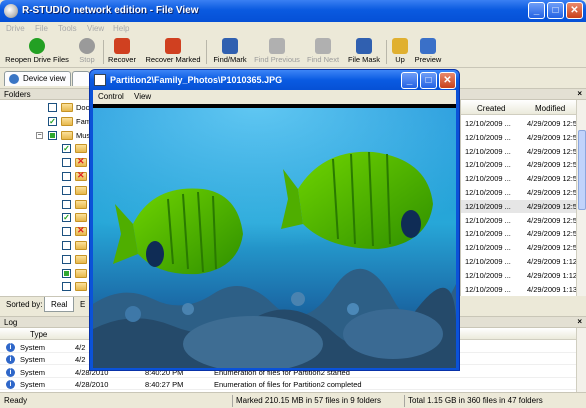 This screenshot has height=408, width=586. I want to click on folder-tree: Doc ✓Fam−Mus ✓ ✓, so click(46, 198).